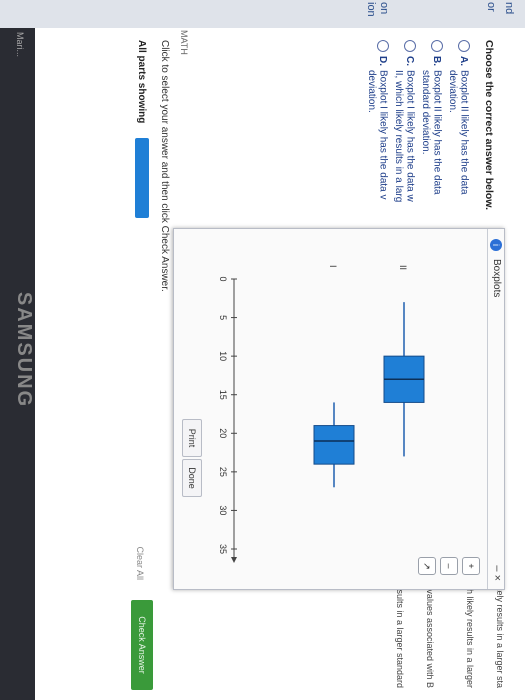 Image resolution: width=525 pixels, height=700 pixels. What do you see at coordinates (410, 61) in the screenshot?
I see `option-letter: C.` at bounding box center [410, 61].